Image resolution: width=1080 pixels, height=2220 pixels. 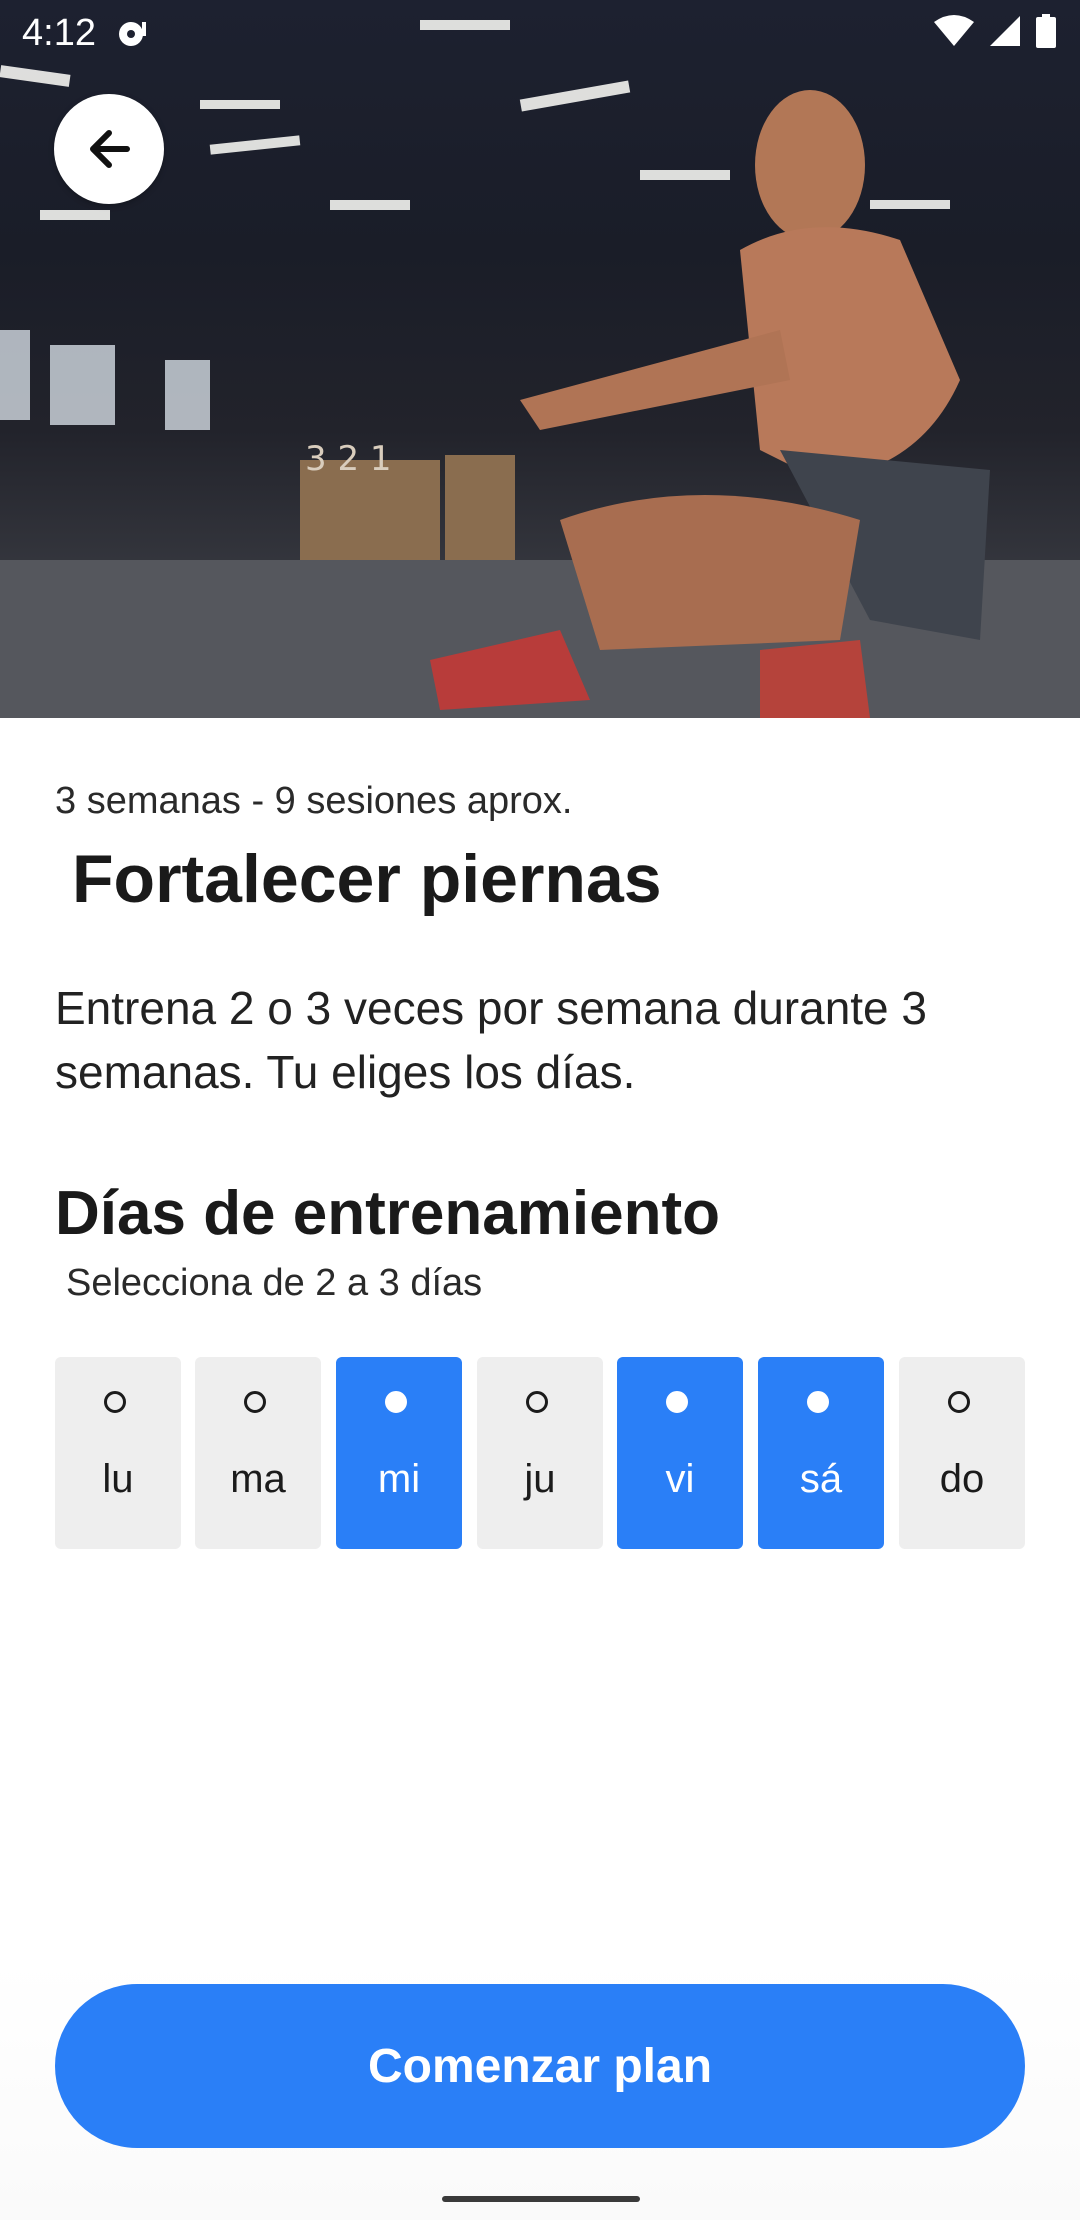 I want to click on day-toggle-lu: lu, so click(x=118, y=1453).